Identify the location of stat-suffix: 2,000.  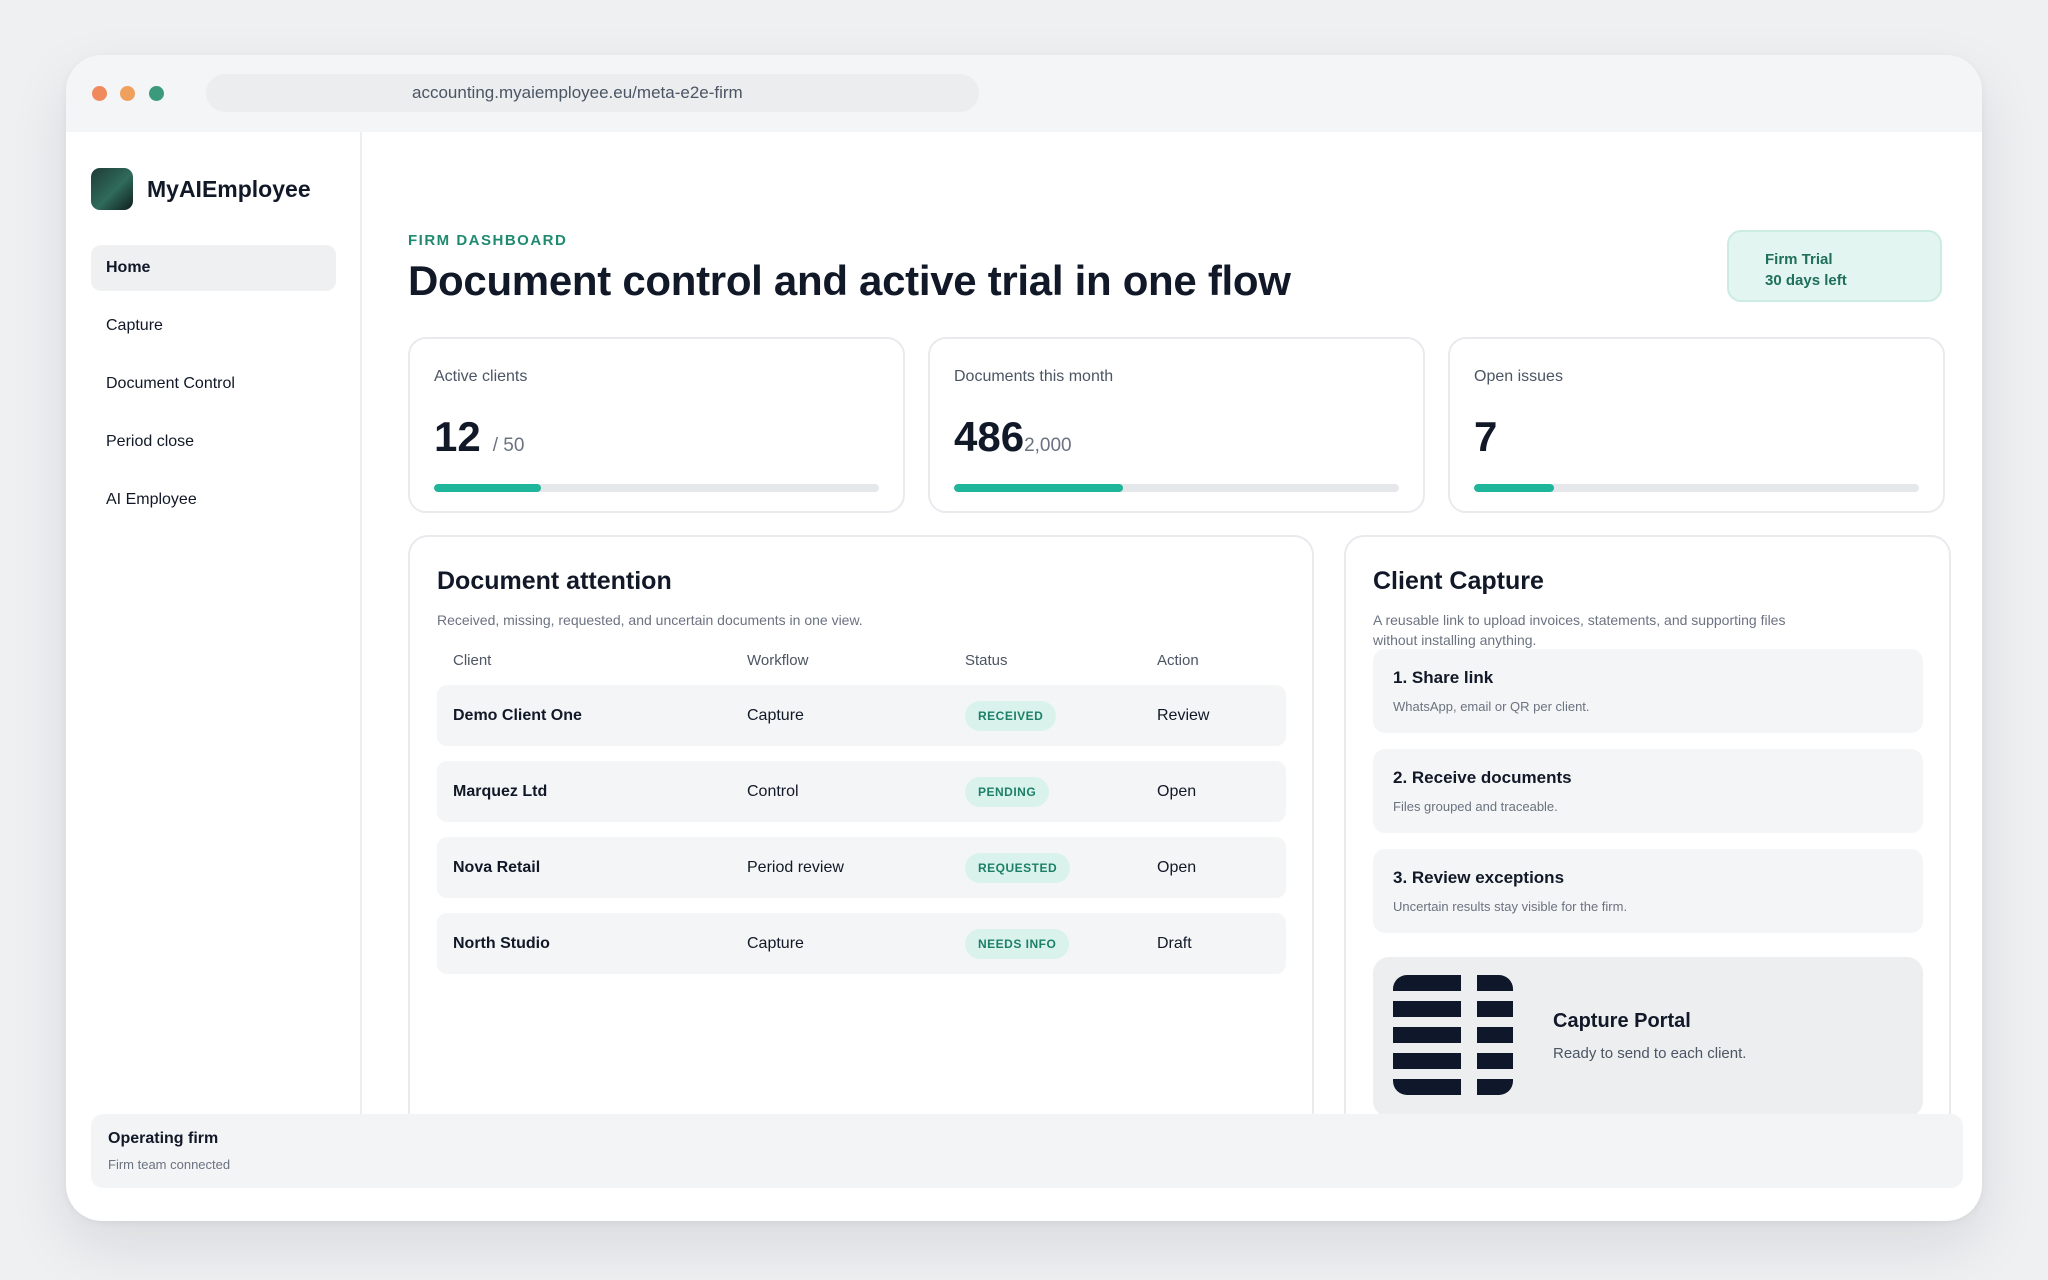
(1048, 445).